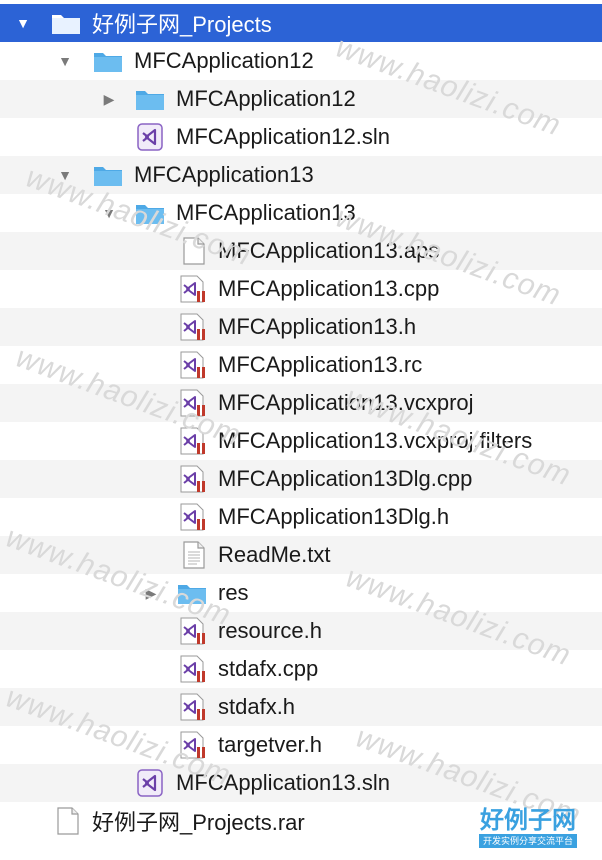  Describe the element at coordinates (233, 592) in the screenshot. I see `tree-row-label: res` at that location.